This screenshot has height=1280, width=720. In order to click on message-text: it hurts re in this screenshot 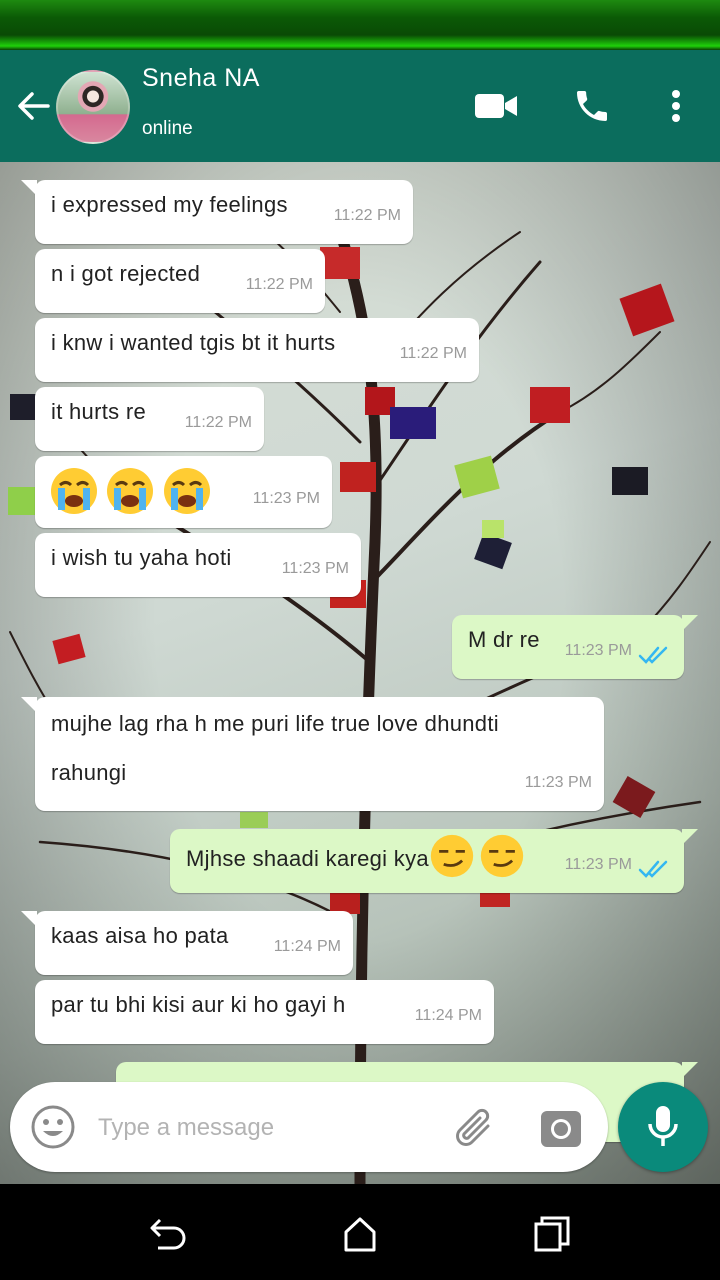, I will do `click(98, 411)`.